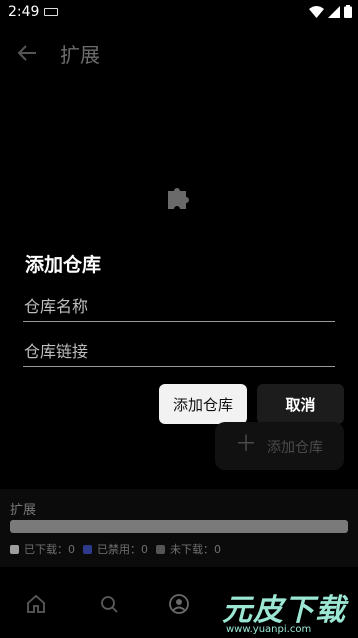 The width and height of the screenshot is (358, 638). I want to click on extension-stats-panel: 扩展 已下载： 0 已禁用： 0 未下载： 0, so click(179, 528).